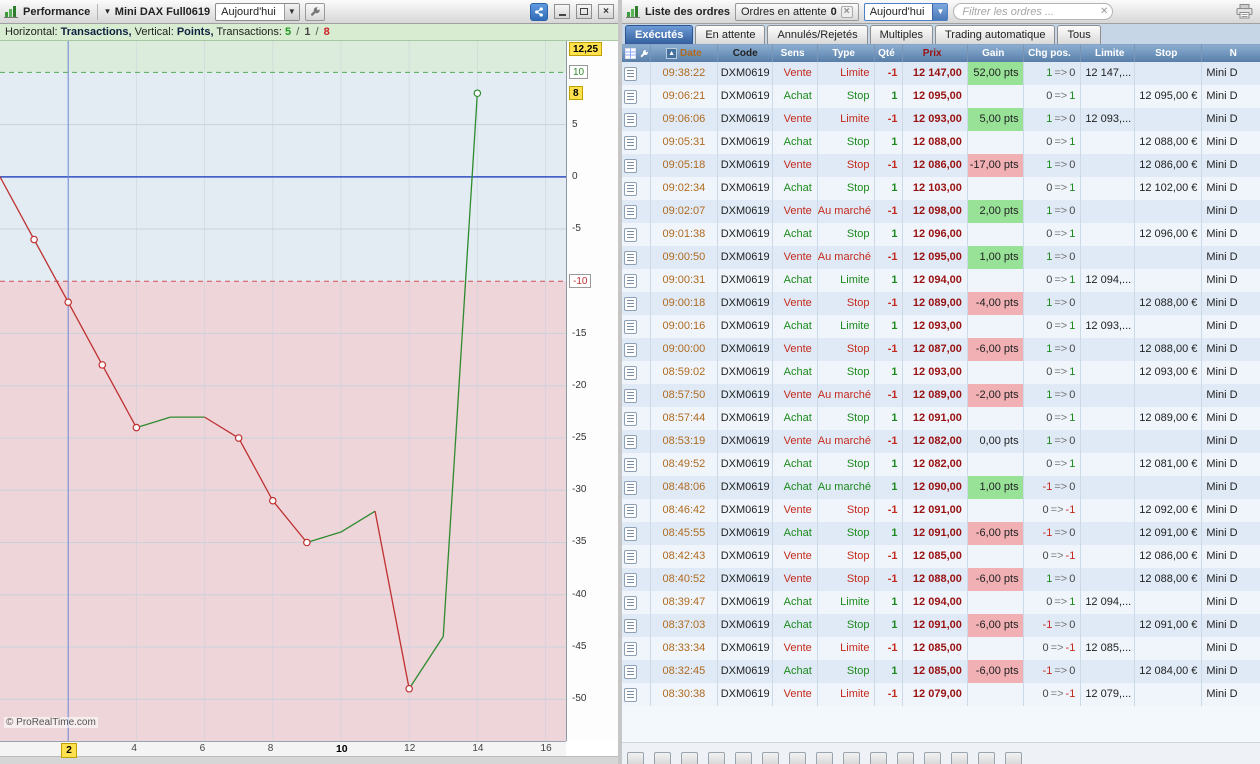 This screenshot has height=764, width=1260. I want to click on instrument-name: Mini DAX Full0619, so click(162, 12).